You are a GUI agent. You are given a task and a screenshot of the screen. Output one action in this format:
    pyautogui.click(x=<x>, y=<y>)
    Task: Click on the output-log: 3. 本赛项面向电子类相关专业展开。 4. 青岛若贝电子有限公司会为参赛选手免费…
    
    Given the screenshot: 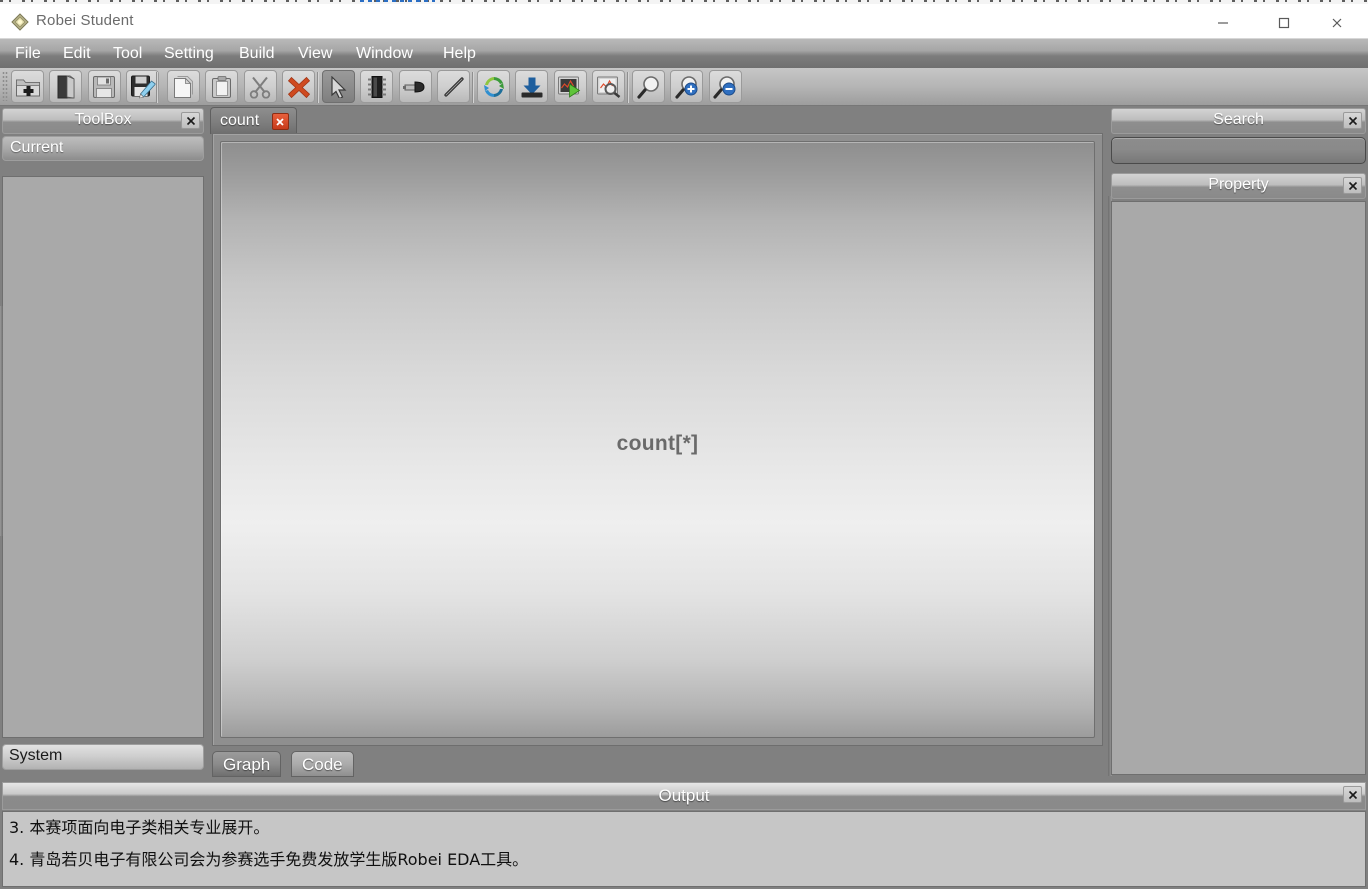 What is the action you would take?
    pyautogui.click(x=684, y=849)
    